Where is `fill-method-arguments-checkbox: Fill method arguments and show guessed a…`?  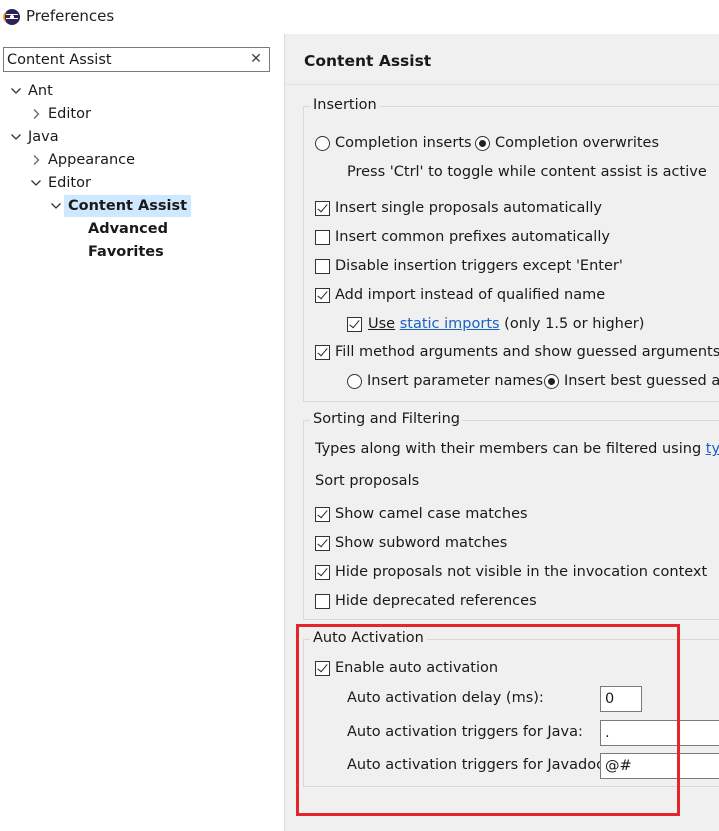 fill-method-arguments-checkbox: Fill method arguments and show guessed a… is located at coordinates (517, 352).